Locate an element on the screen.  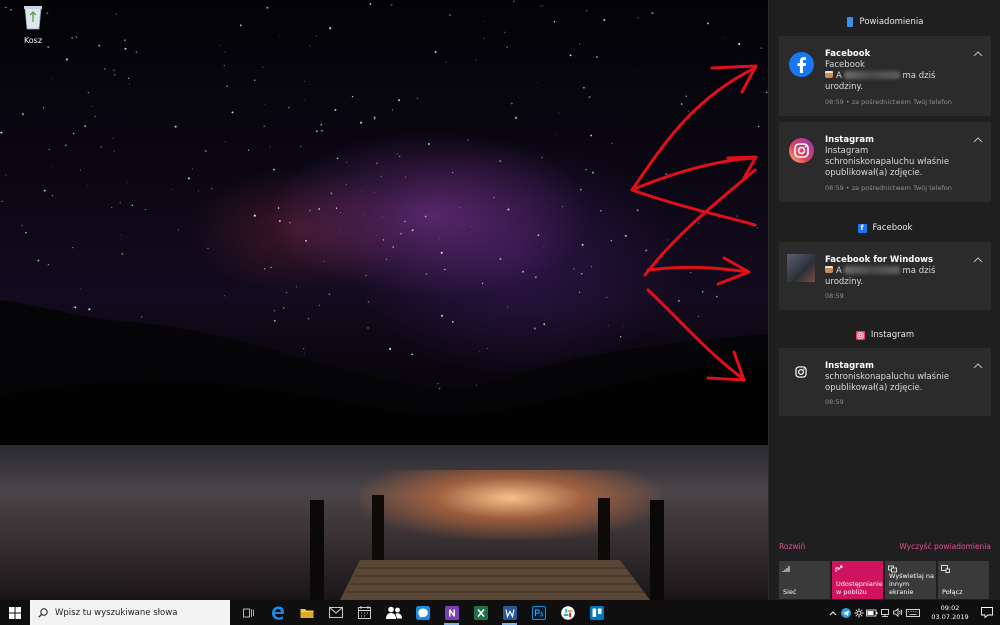
notification-timestamp: 08:59 is located at coordinates (834, 402).